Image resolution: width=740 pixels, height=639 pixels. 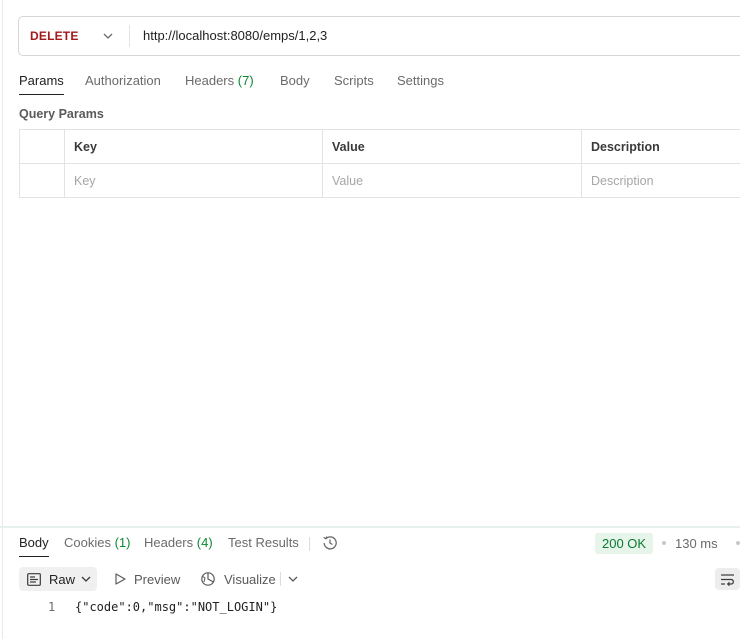 I want to click on tab-authorization: Authorization, so click(x=123, y=80).